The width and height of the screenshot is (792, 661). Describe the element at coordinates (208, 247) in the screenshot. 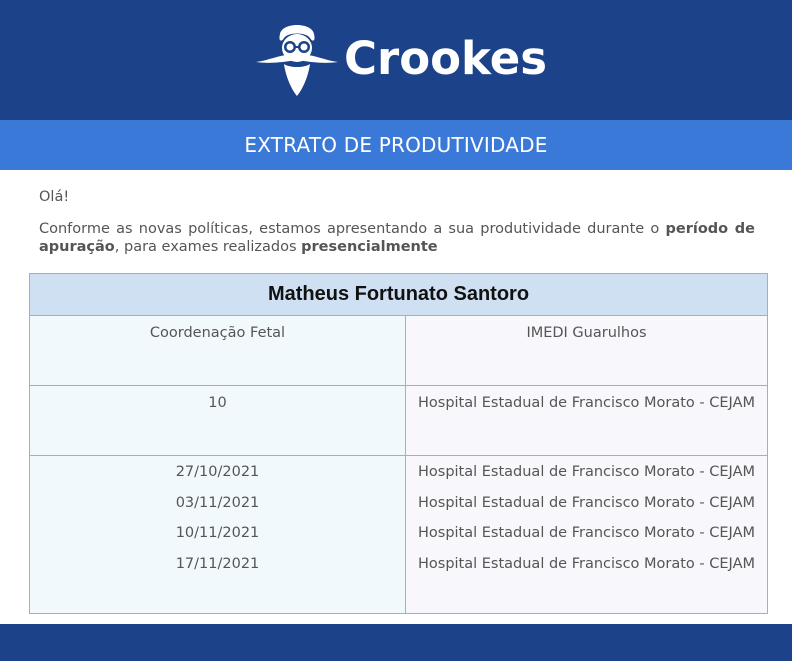

I see `intro-text-part2: , para exames realizados` at that location.